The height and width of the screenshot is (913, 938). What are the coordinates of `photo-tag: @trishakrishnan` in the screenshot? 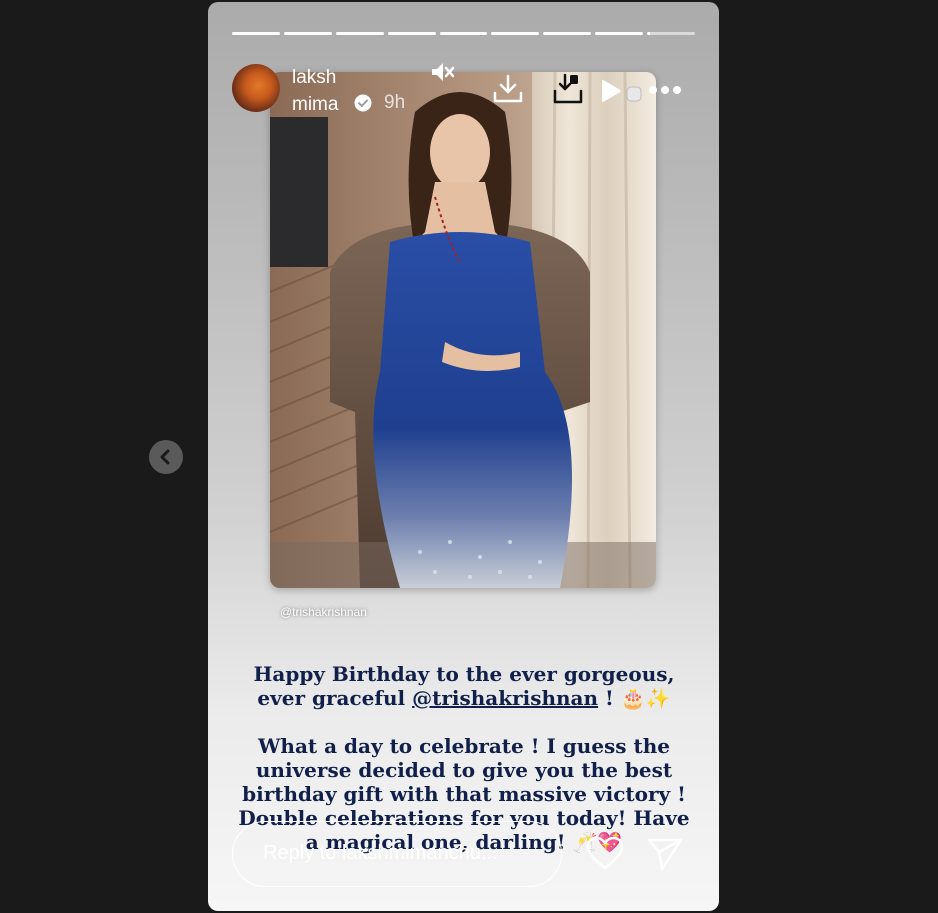 It's located at (323, 612).